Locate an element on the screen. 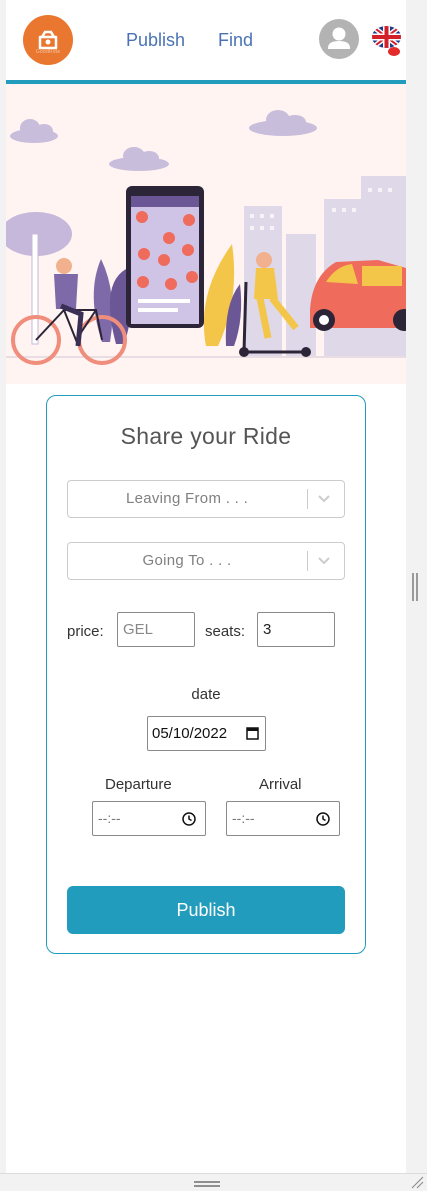 The height and width of the screenshot is (1191, 427). form-title: Share your Ride is located at coordinates (206, 436).